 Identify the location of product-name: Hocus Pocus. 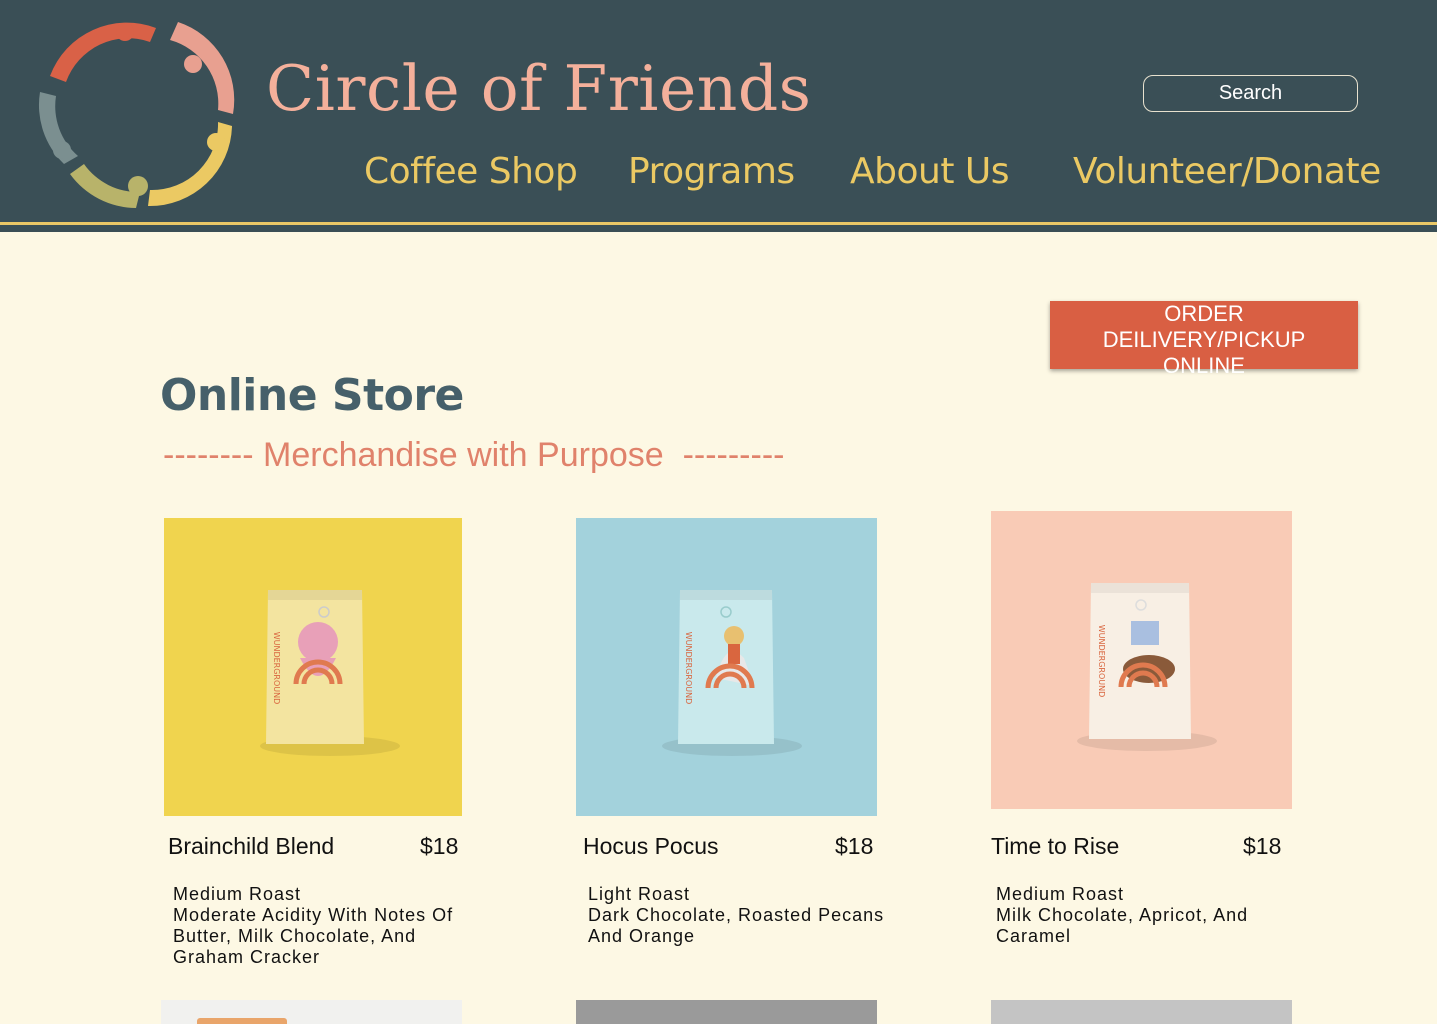
(651, 846).